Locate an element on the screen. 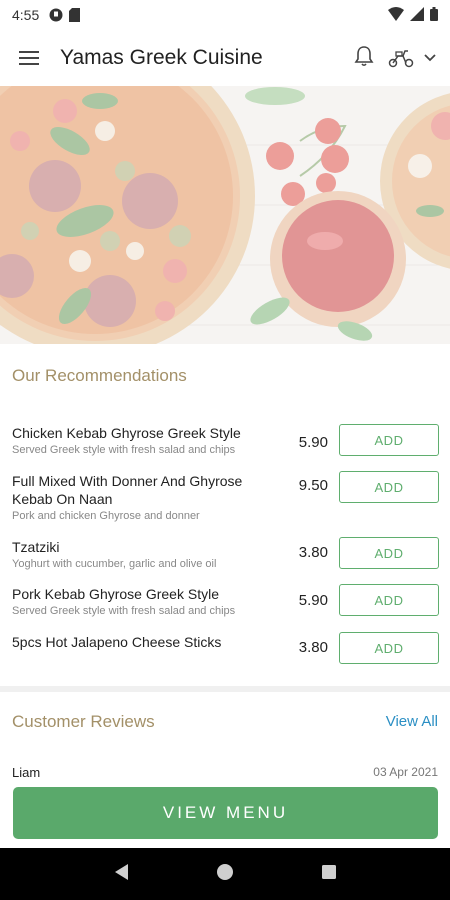  list-item: 5pcs Hot Jalapeno Cheese Sticks 3.80 ADD is located at coordinates (225, 648).